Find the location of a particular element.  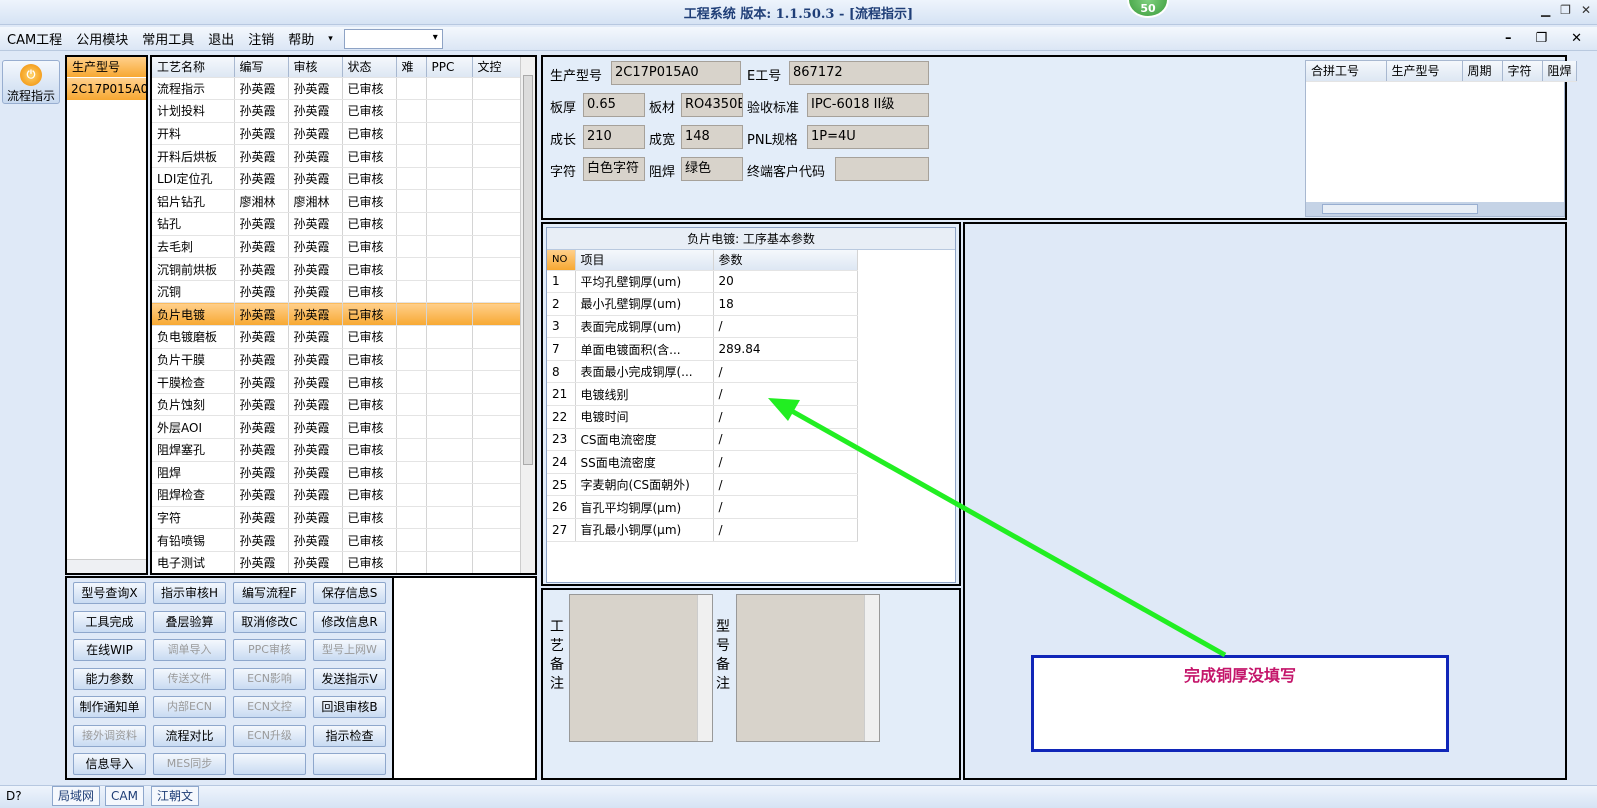

arrow-head is located at coordinates (784, 409).